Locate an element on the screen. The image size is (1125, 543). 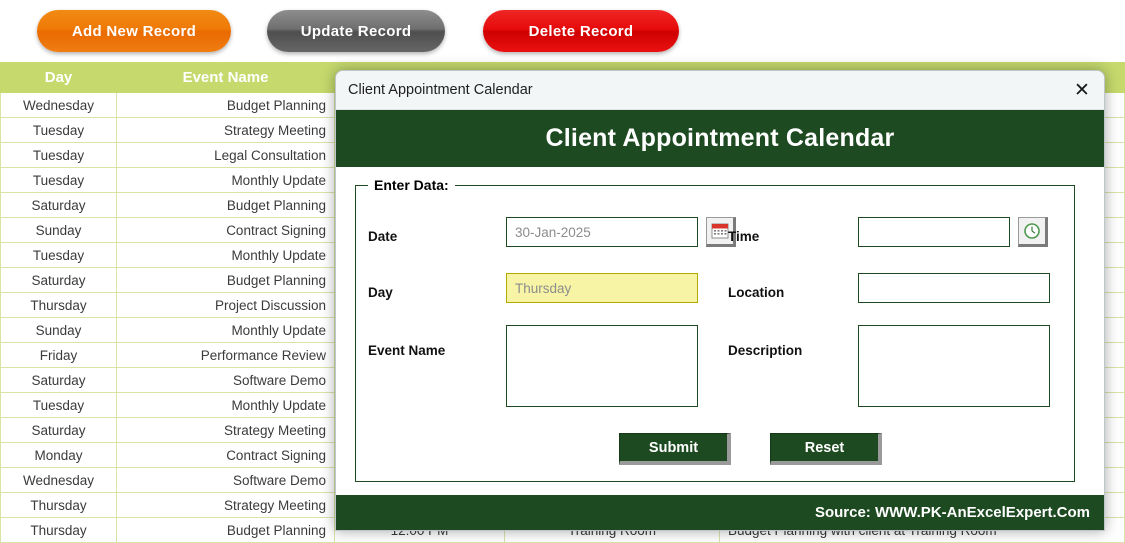
submit-button: Submit is located at coordinates (675, 449).